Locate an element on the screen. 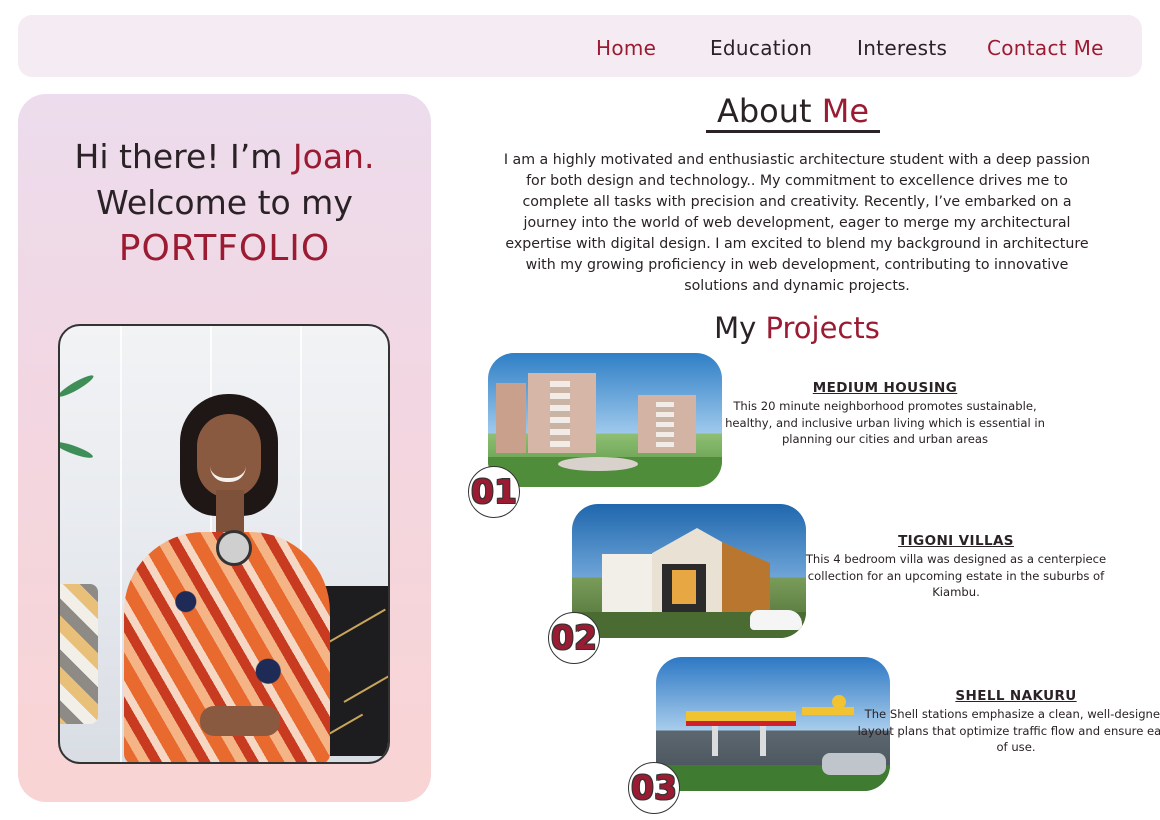 This screenshot has height=820, width=1160. project-image-shell-nakuru is located at coordinates (773, 724).